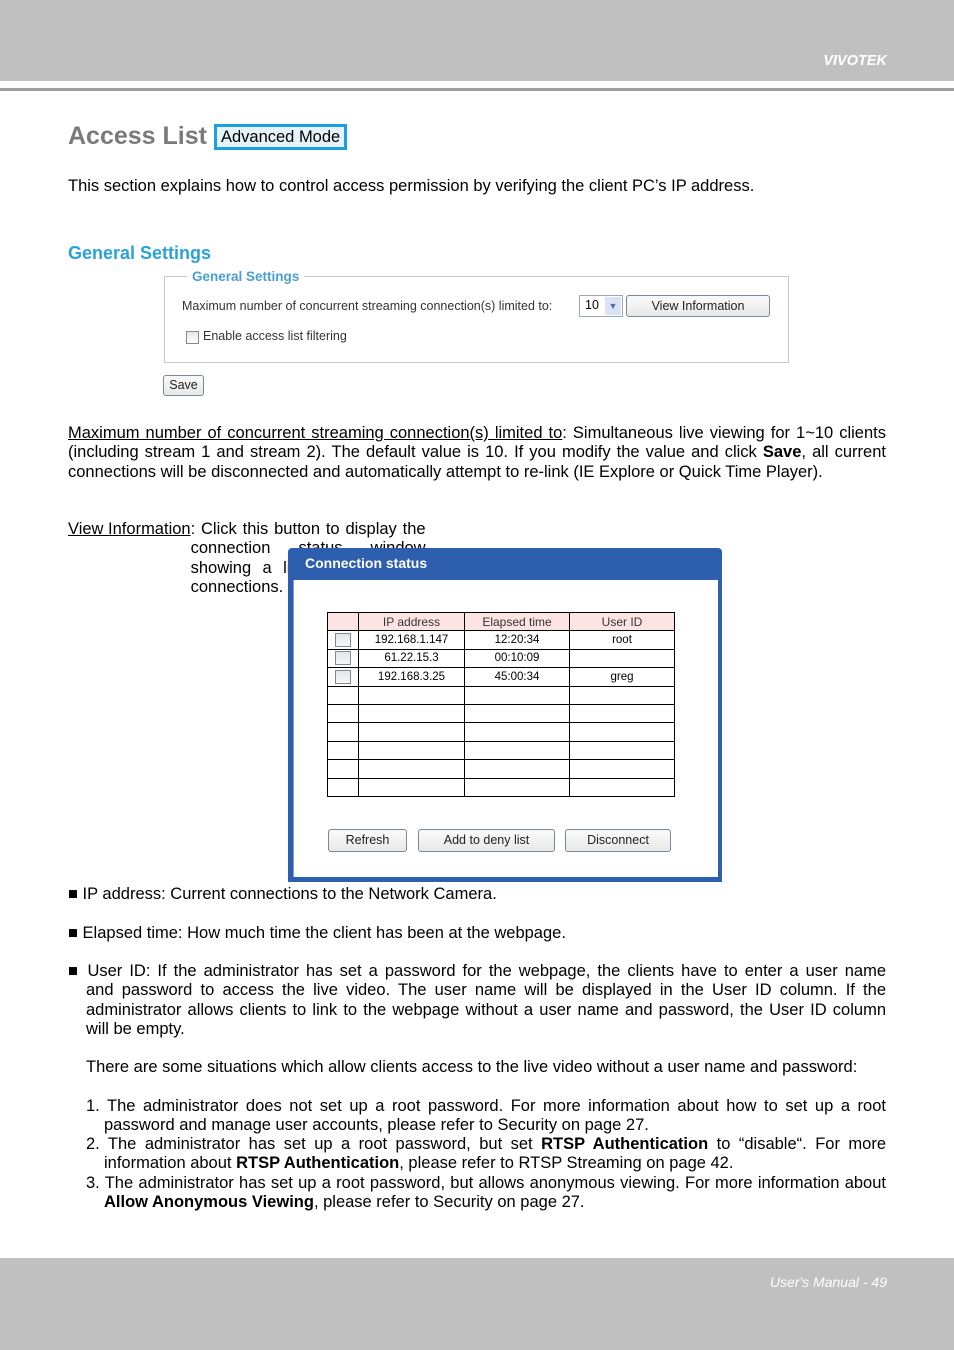 This screenshot has height=1350, width=954. I want to click on chevron-down-icon: ▼, so click(613, 306).